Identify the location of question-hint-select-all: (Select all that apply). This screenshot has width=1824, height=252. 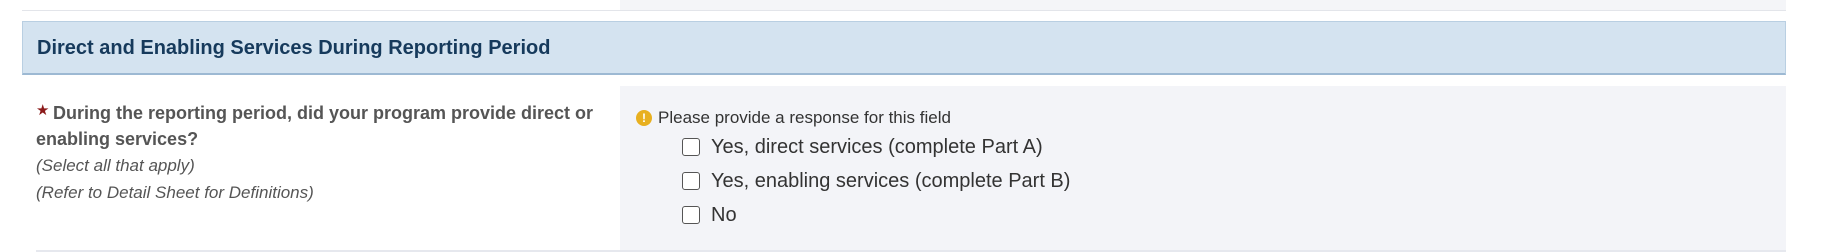
(115, 165).